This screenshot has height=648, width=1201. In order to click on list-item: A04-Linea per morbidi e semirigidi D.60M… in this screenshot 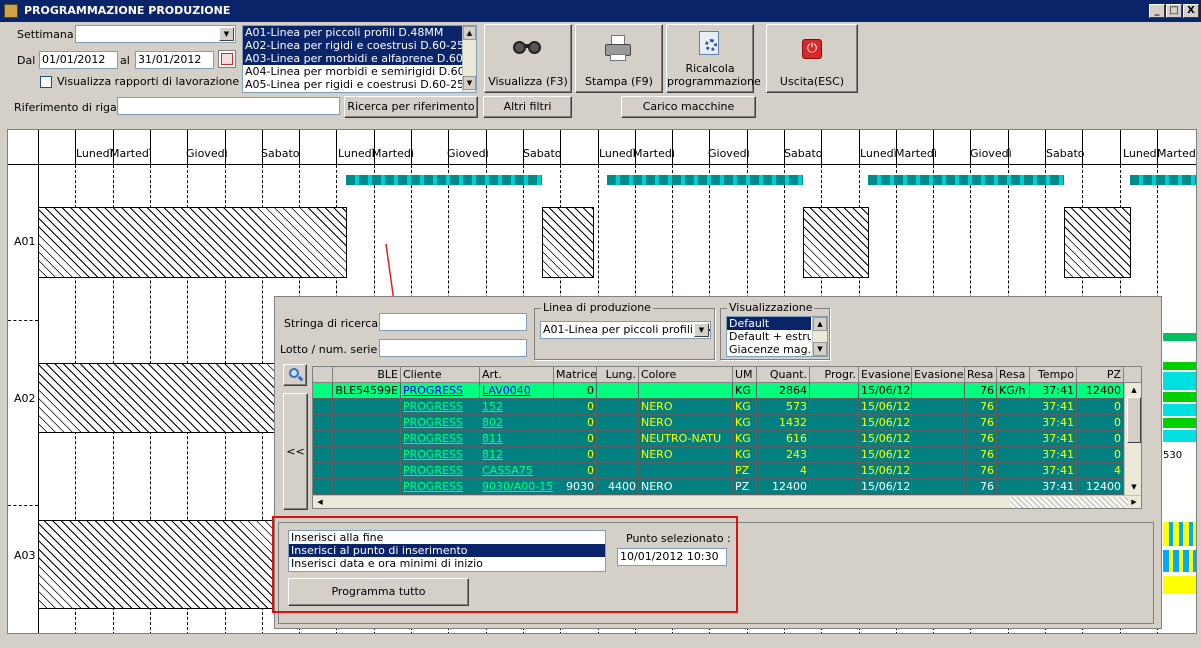, I will do `click(359, 71)`.